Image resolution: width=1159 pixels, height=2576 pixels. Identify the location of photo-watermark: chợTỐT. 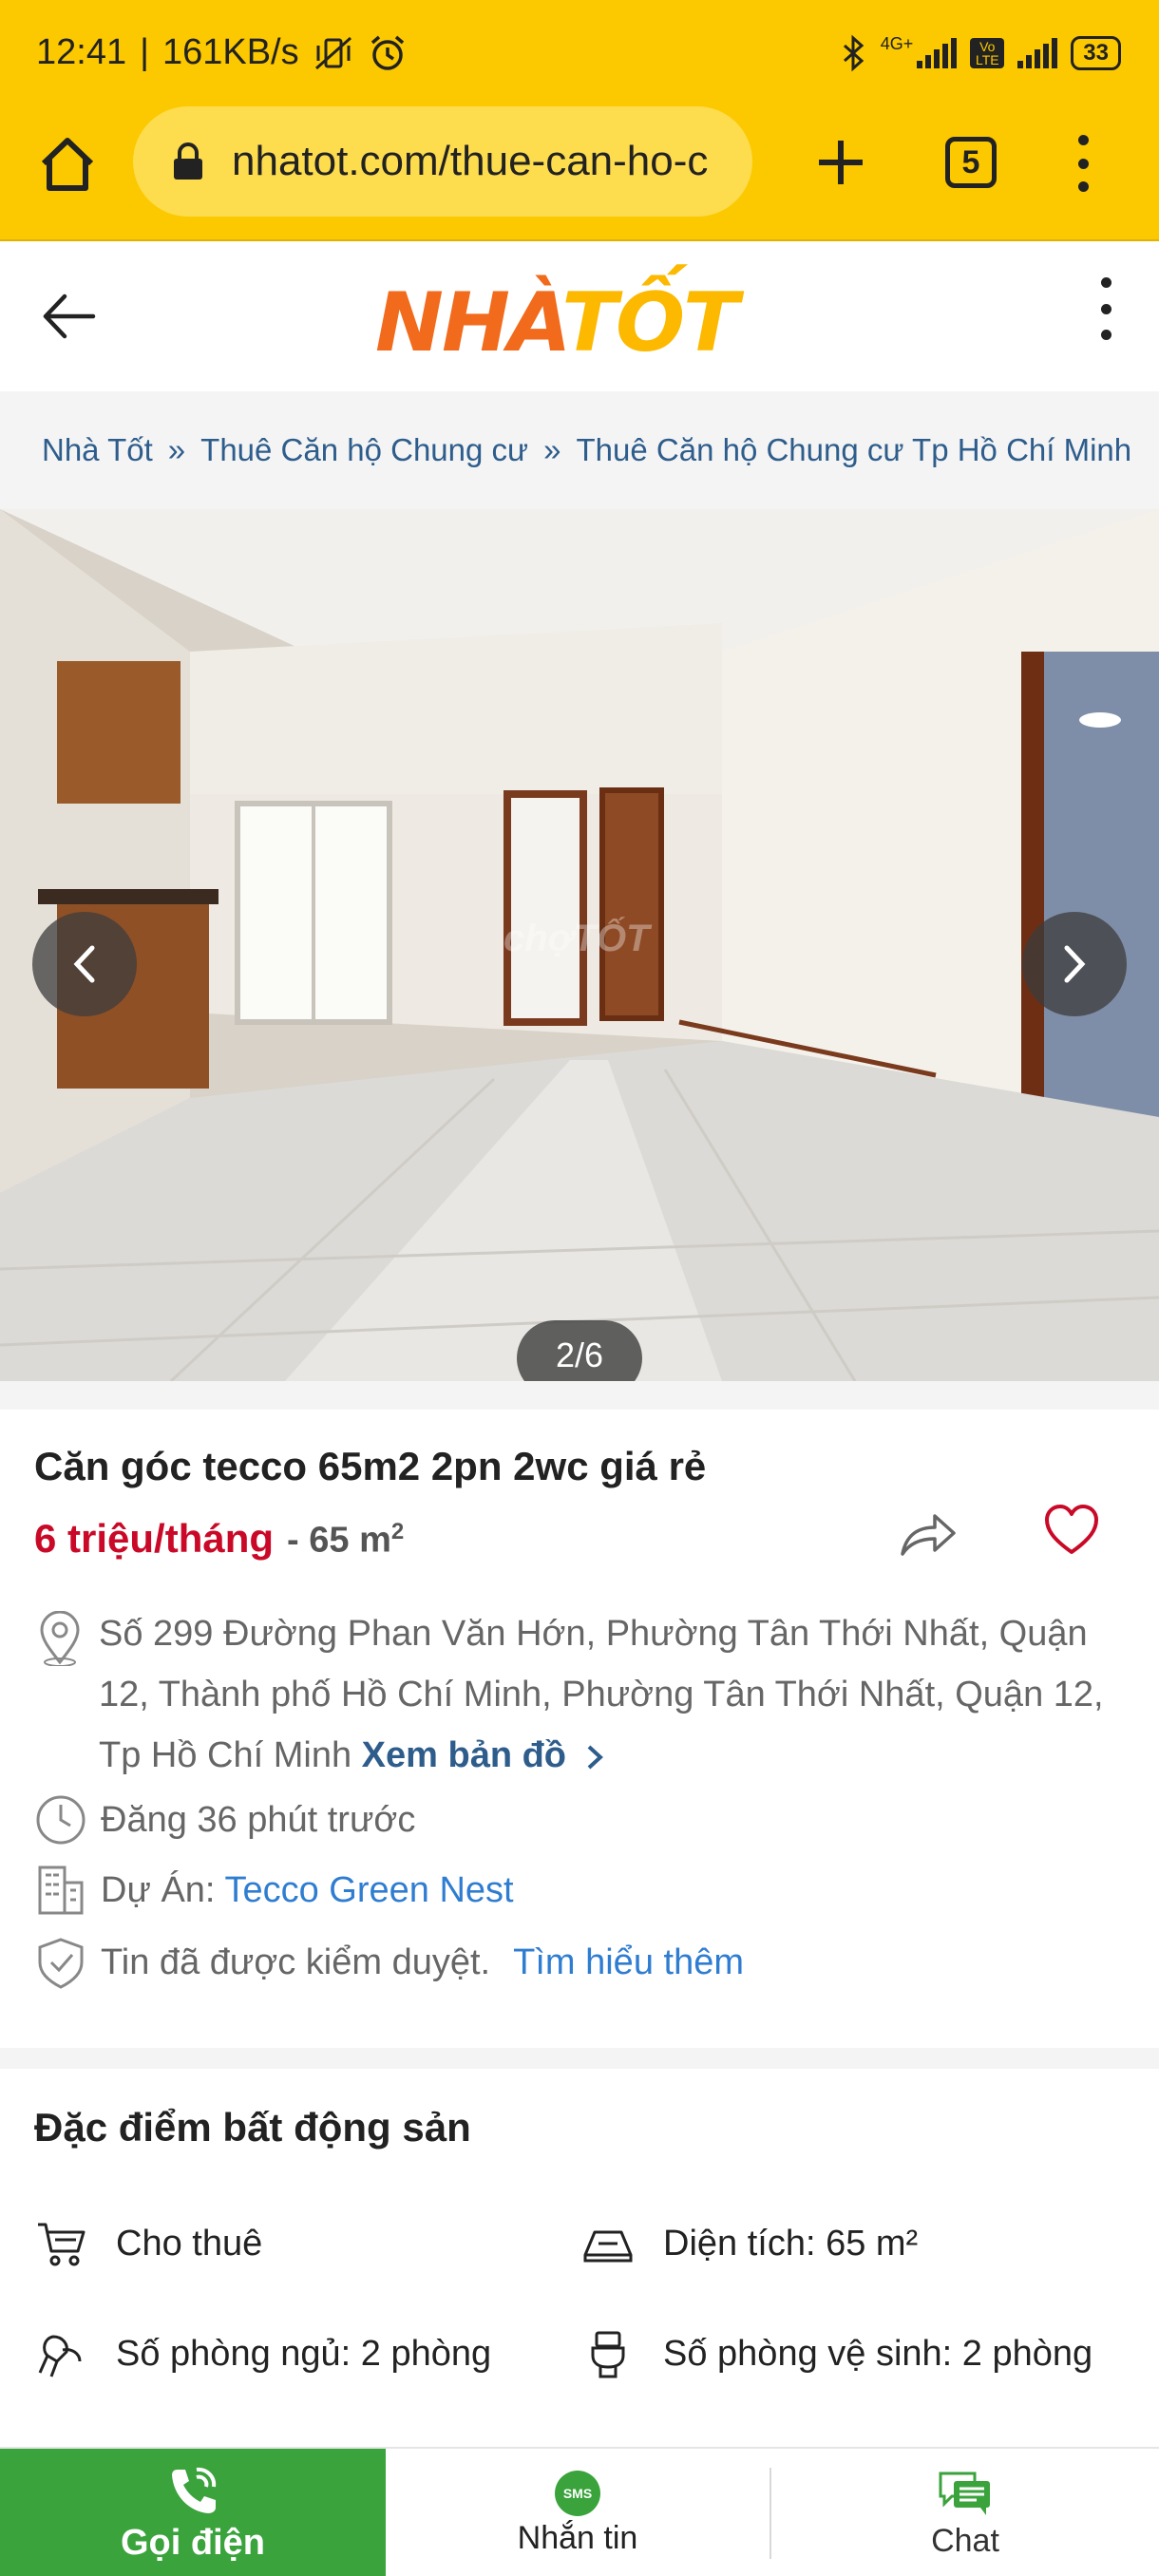
(577, 938).